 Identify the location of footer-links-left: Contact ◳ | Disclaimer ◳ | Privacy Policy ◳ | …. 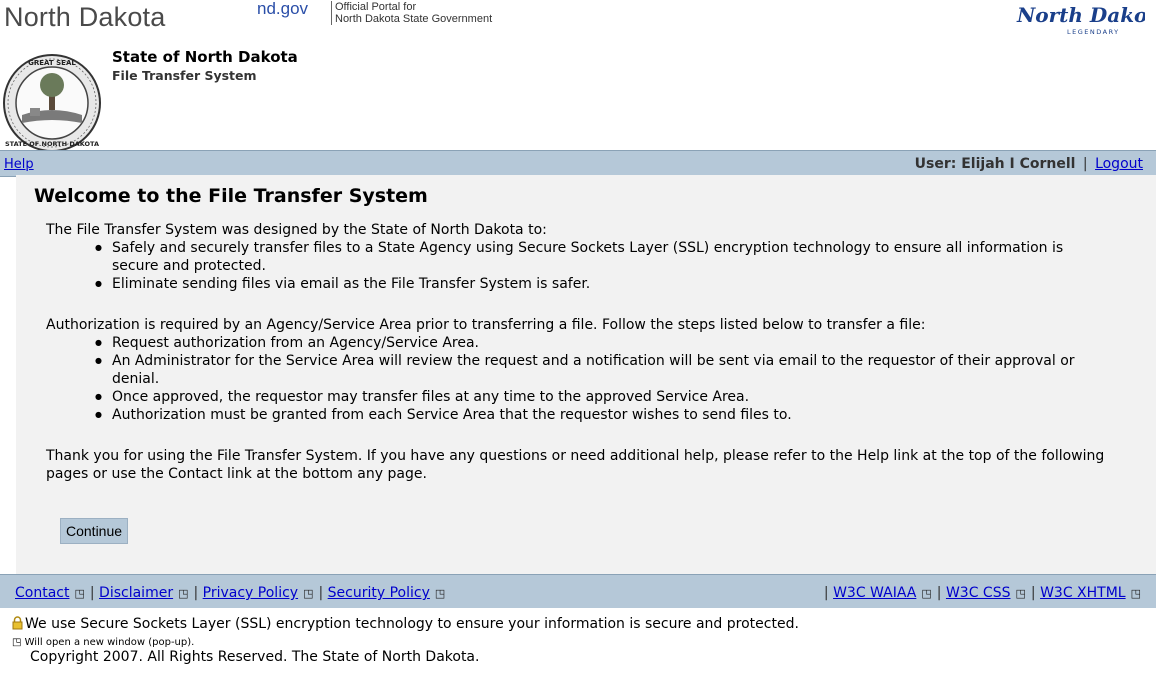
(232, 593).